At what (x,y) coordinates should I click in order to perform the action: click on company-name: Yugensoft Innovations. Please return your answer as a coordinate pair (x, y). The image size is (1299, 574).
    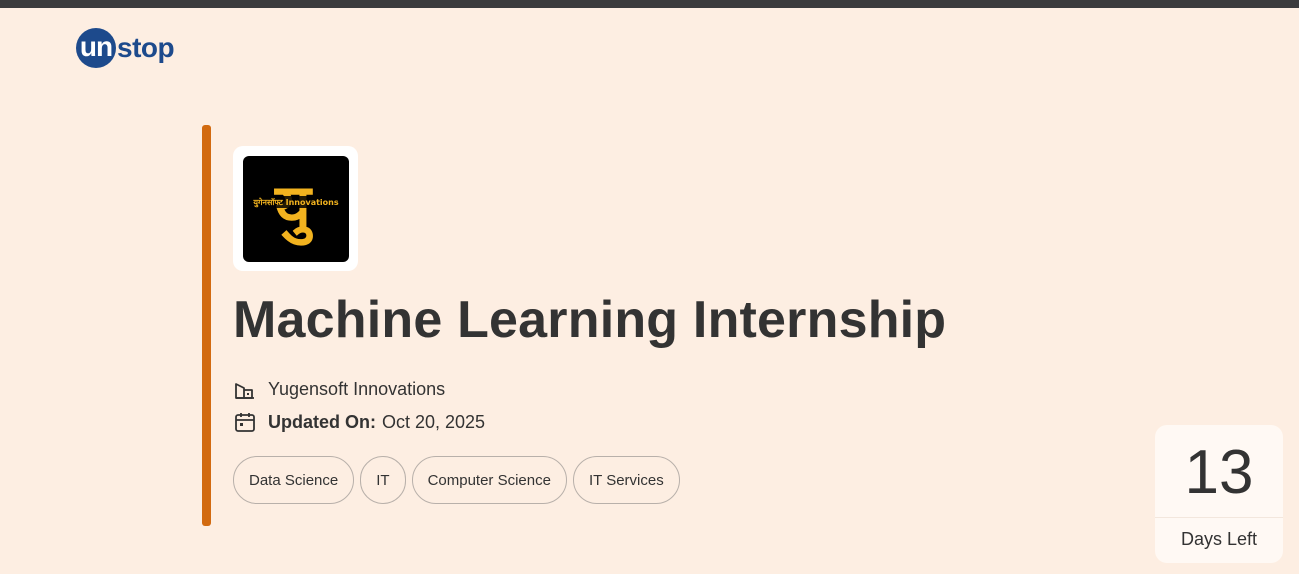
    Looking at the image, I should click on (356, 389).